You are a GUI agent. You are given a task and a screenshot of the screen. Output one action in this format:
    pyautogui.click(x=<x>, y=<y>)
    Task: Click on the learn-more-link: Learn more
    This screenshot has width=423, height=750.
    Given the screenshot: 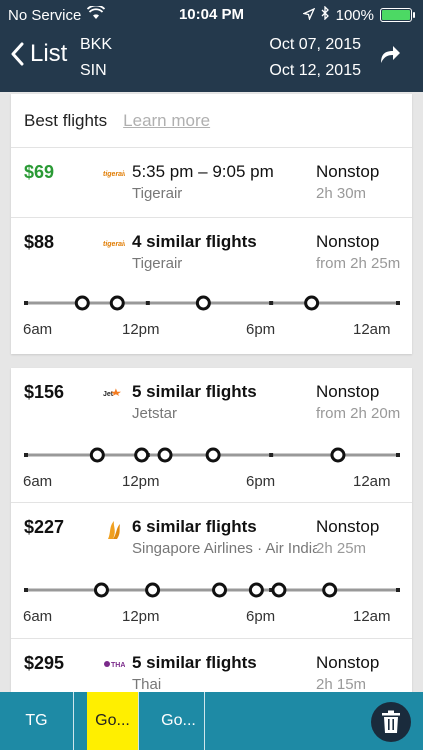 What is the action you would take?
    pyautogui.click(x=166, y=121)
    